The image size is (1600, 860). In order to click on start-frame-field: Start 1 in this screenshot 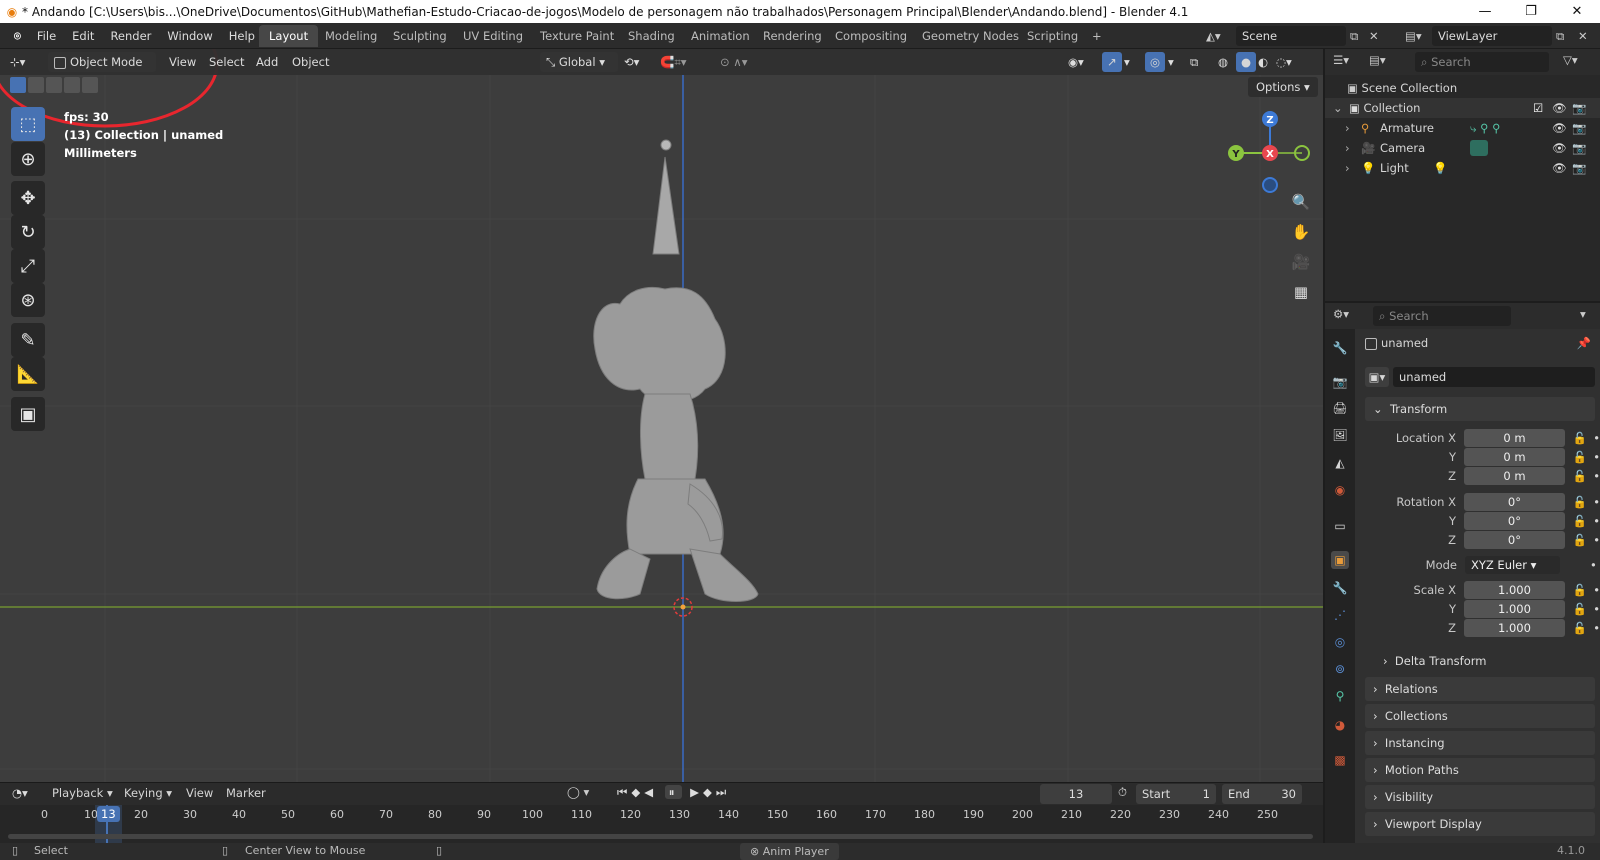, I will do `click(1176, 794)`.